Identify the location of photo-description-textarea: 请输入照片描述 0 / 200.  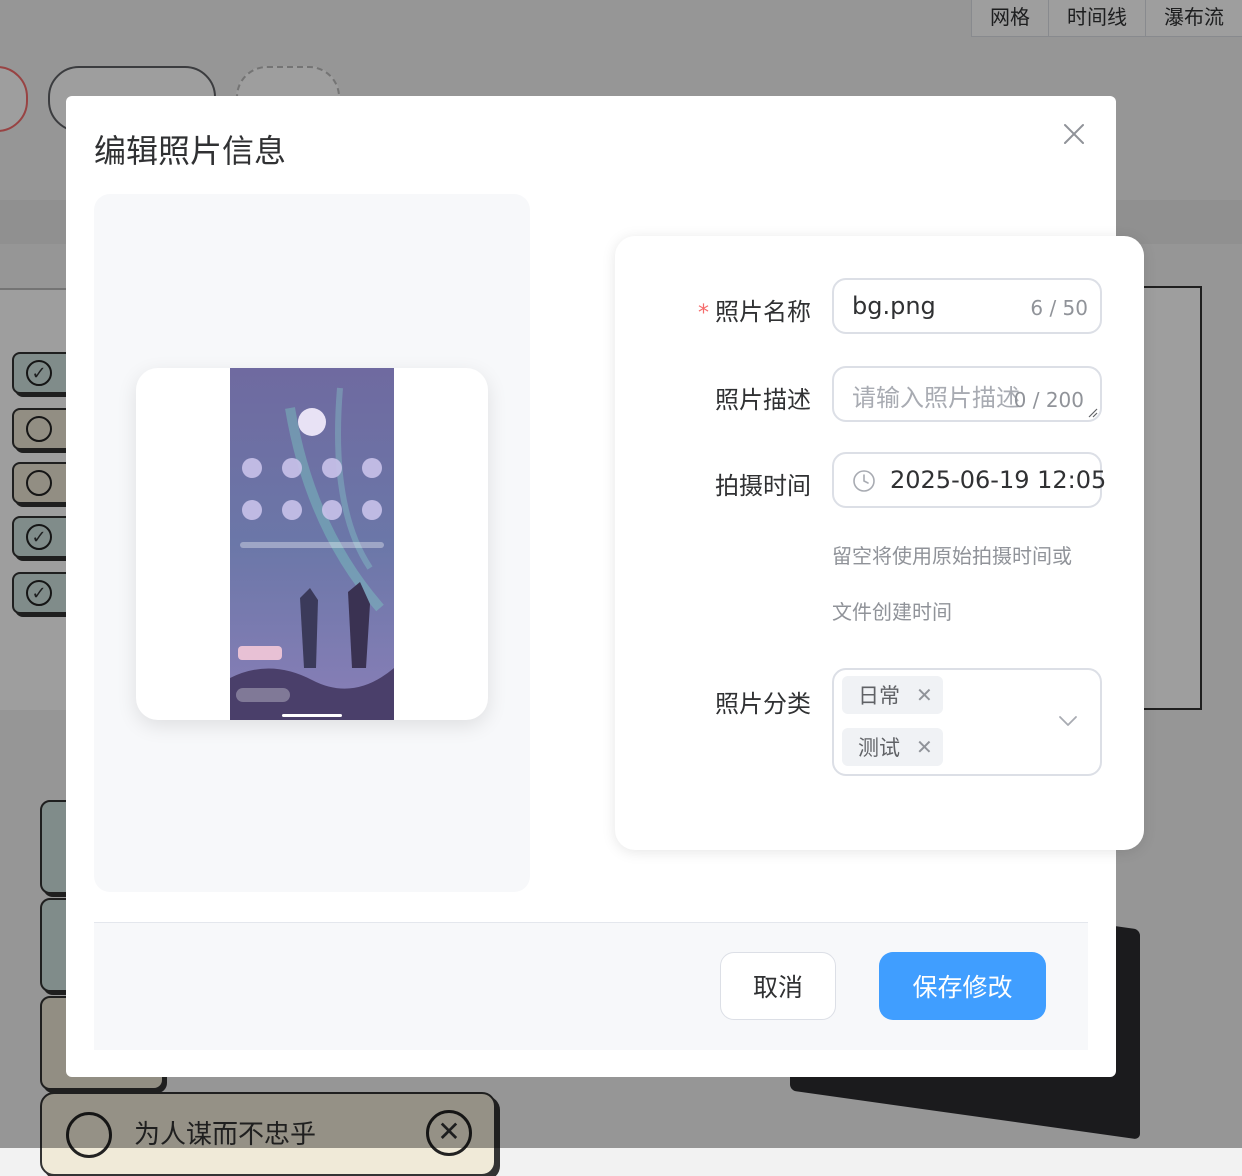
(967, 394).